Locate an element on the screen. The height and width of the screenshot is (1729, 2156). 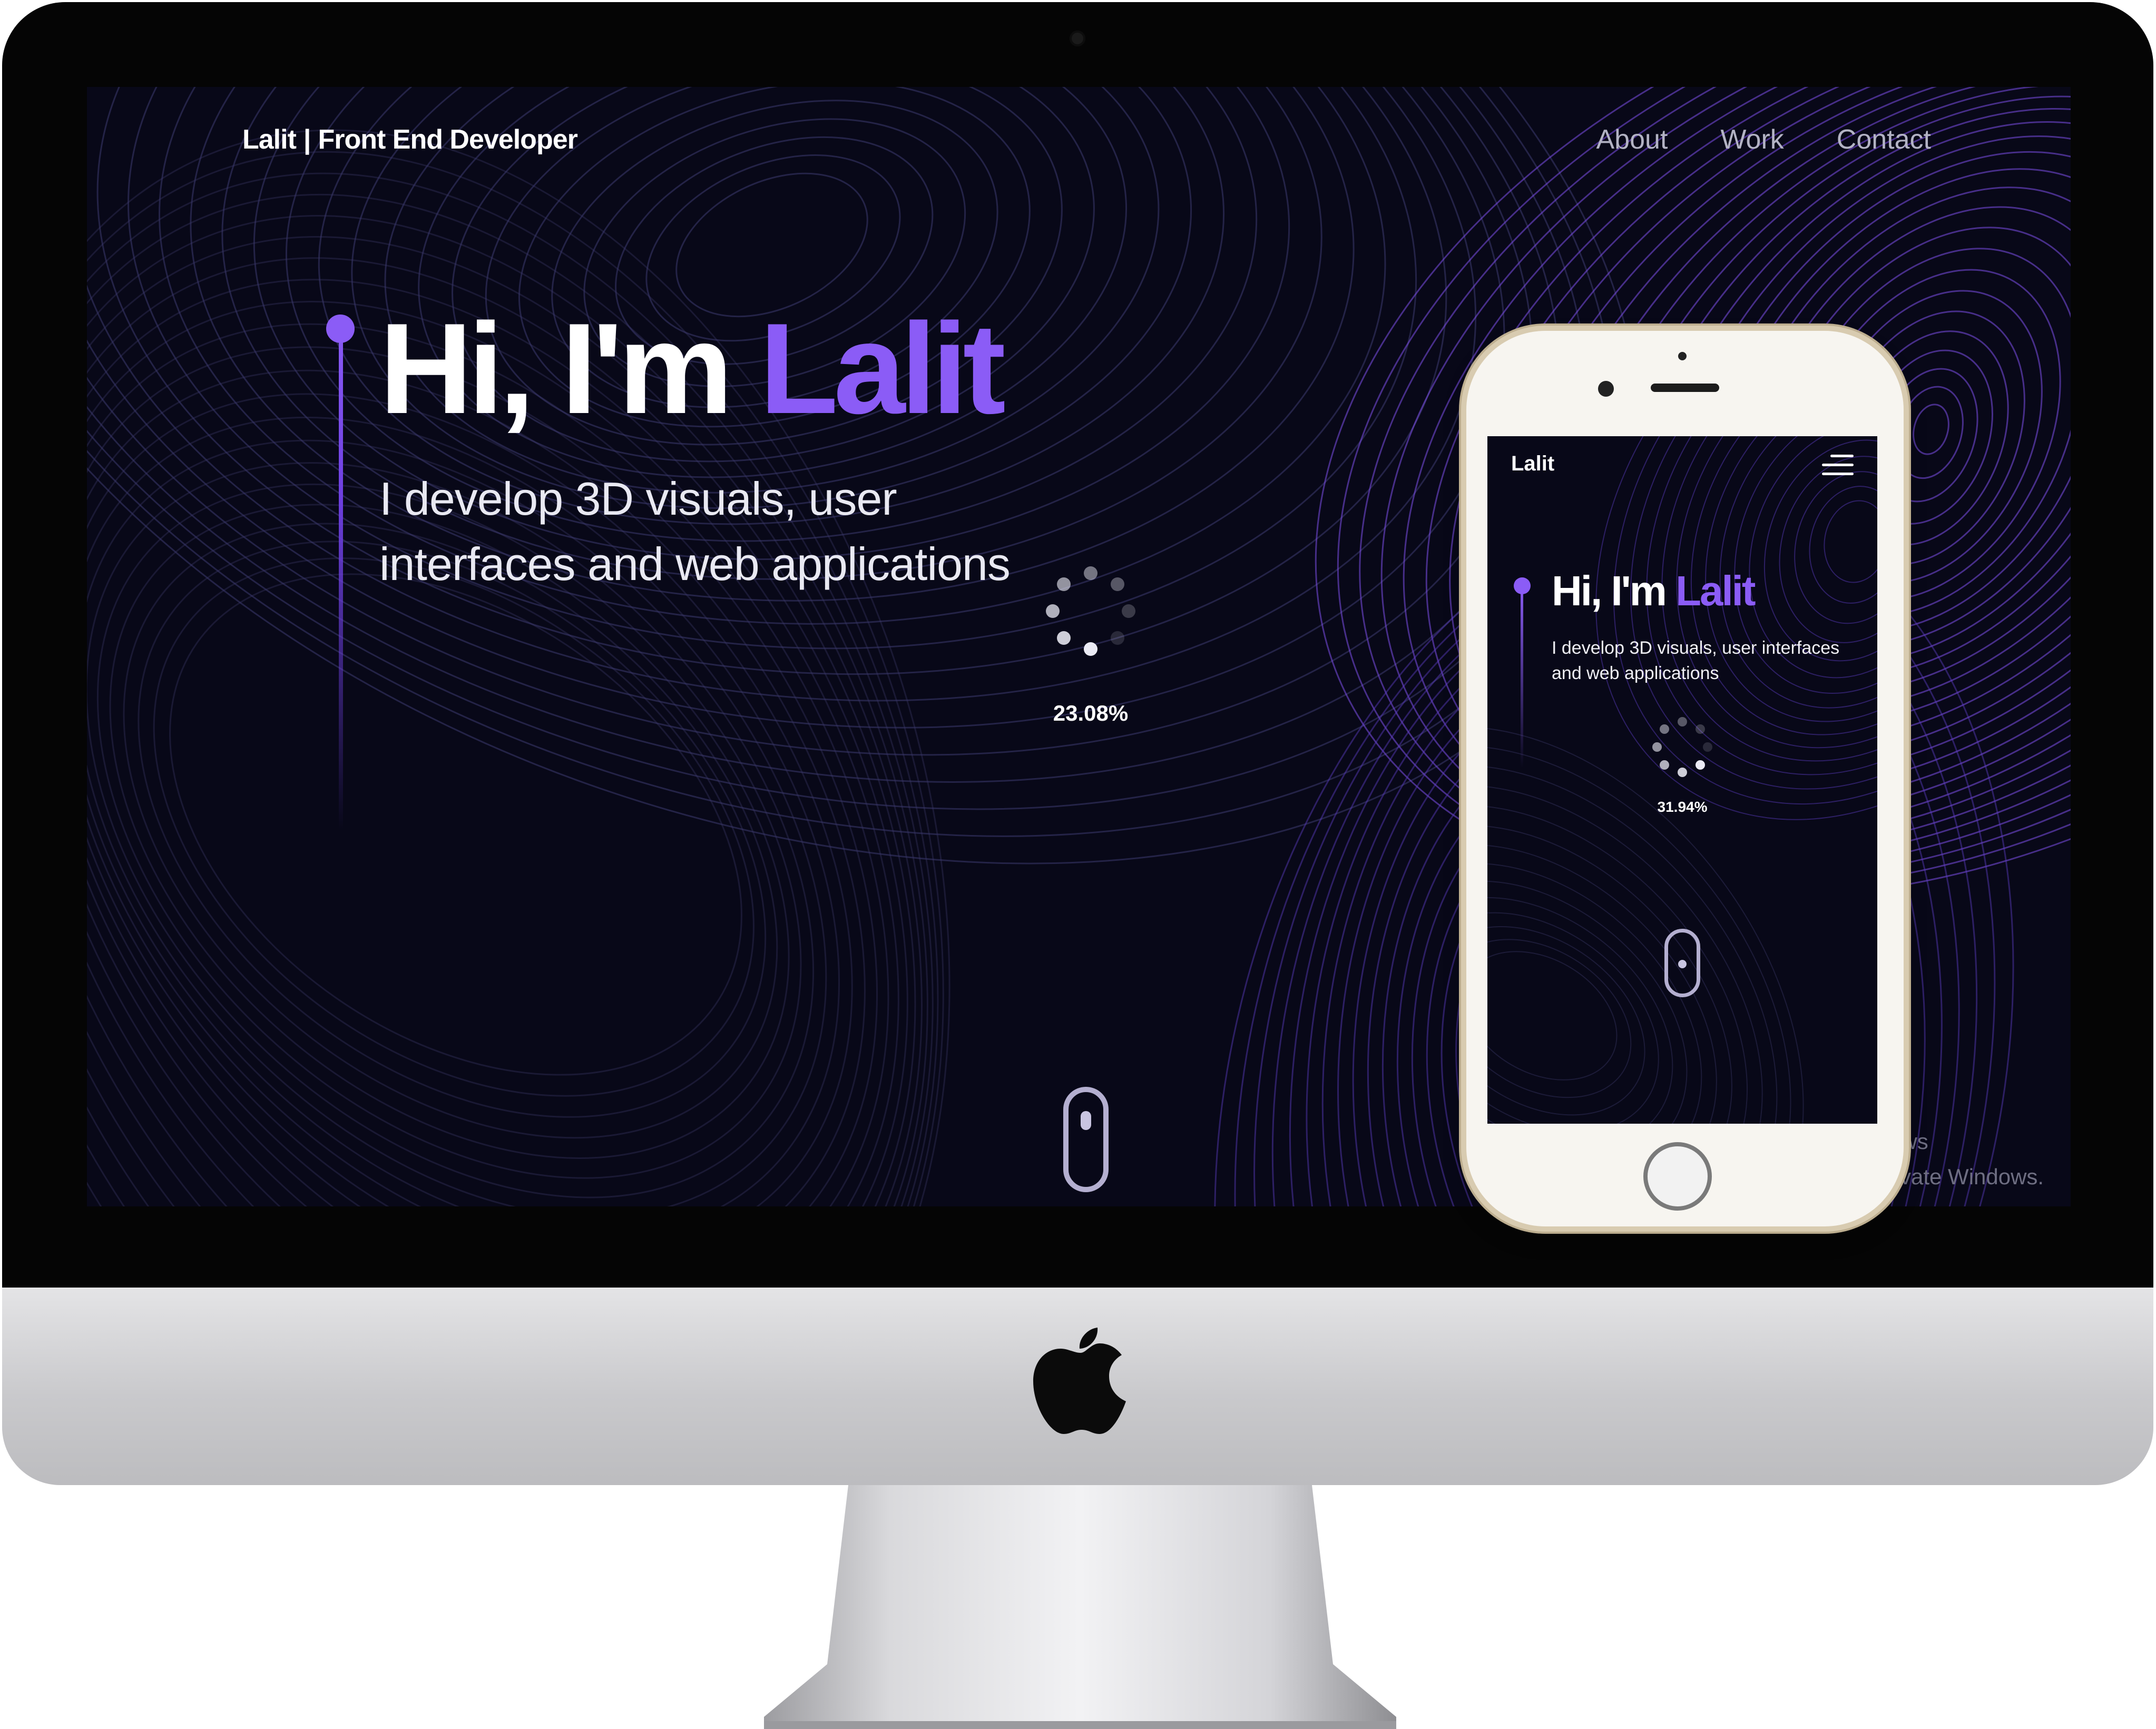
mobile-hero-name: Lalit is located at coordinates (1715, 590).